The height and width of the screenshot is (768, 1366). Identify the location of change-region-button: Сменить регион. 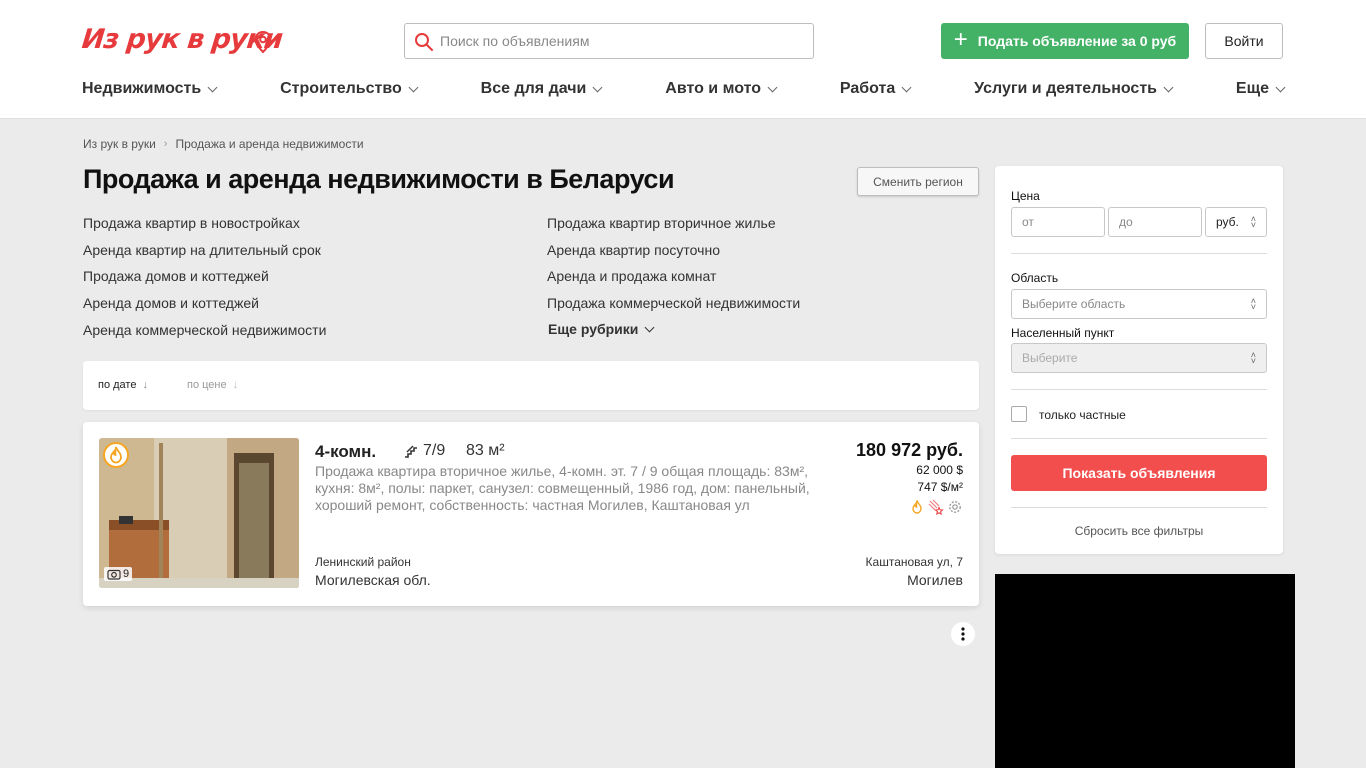
(918, 181).